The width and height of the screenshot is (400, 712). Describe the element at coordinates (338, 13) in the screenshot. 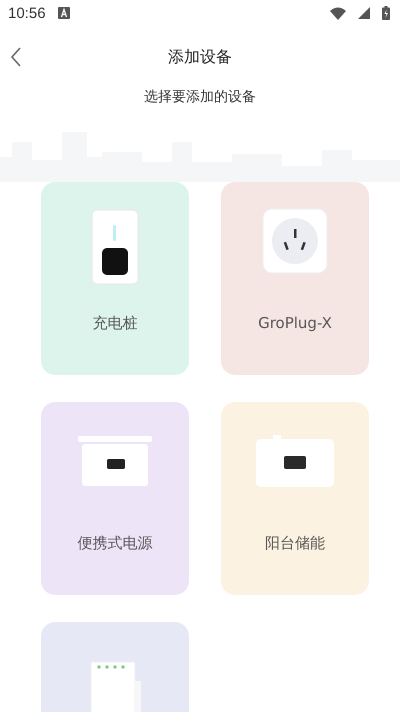

I see `wifi-icon` at that location.